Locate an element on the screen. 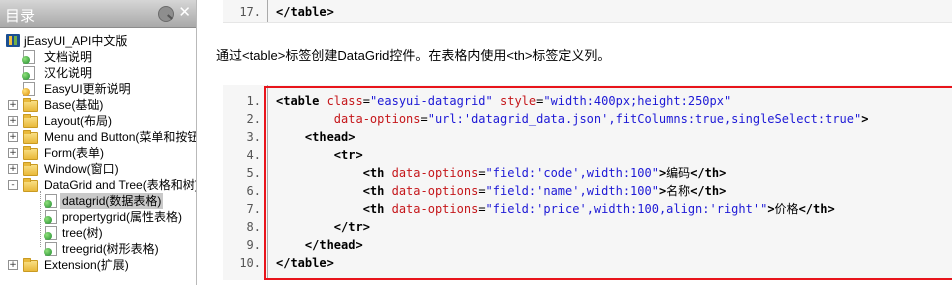 Image resolution: width=952 pixels, height=285 pixels. code-line: 3. <thead> is located at coordinates (289, 137).